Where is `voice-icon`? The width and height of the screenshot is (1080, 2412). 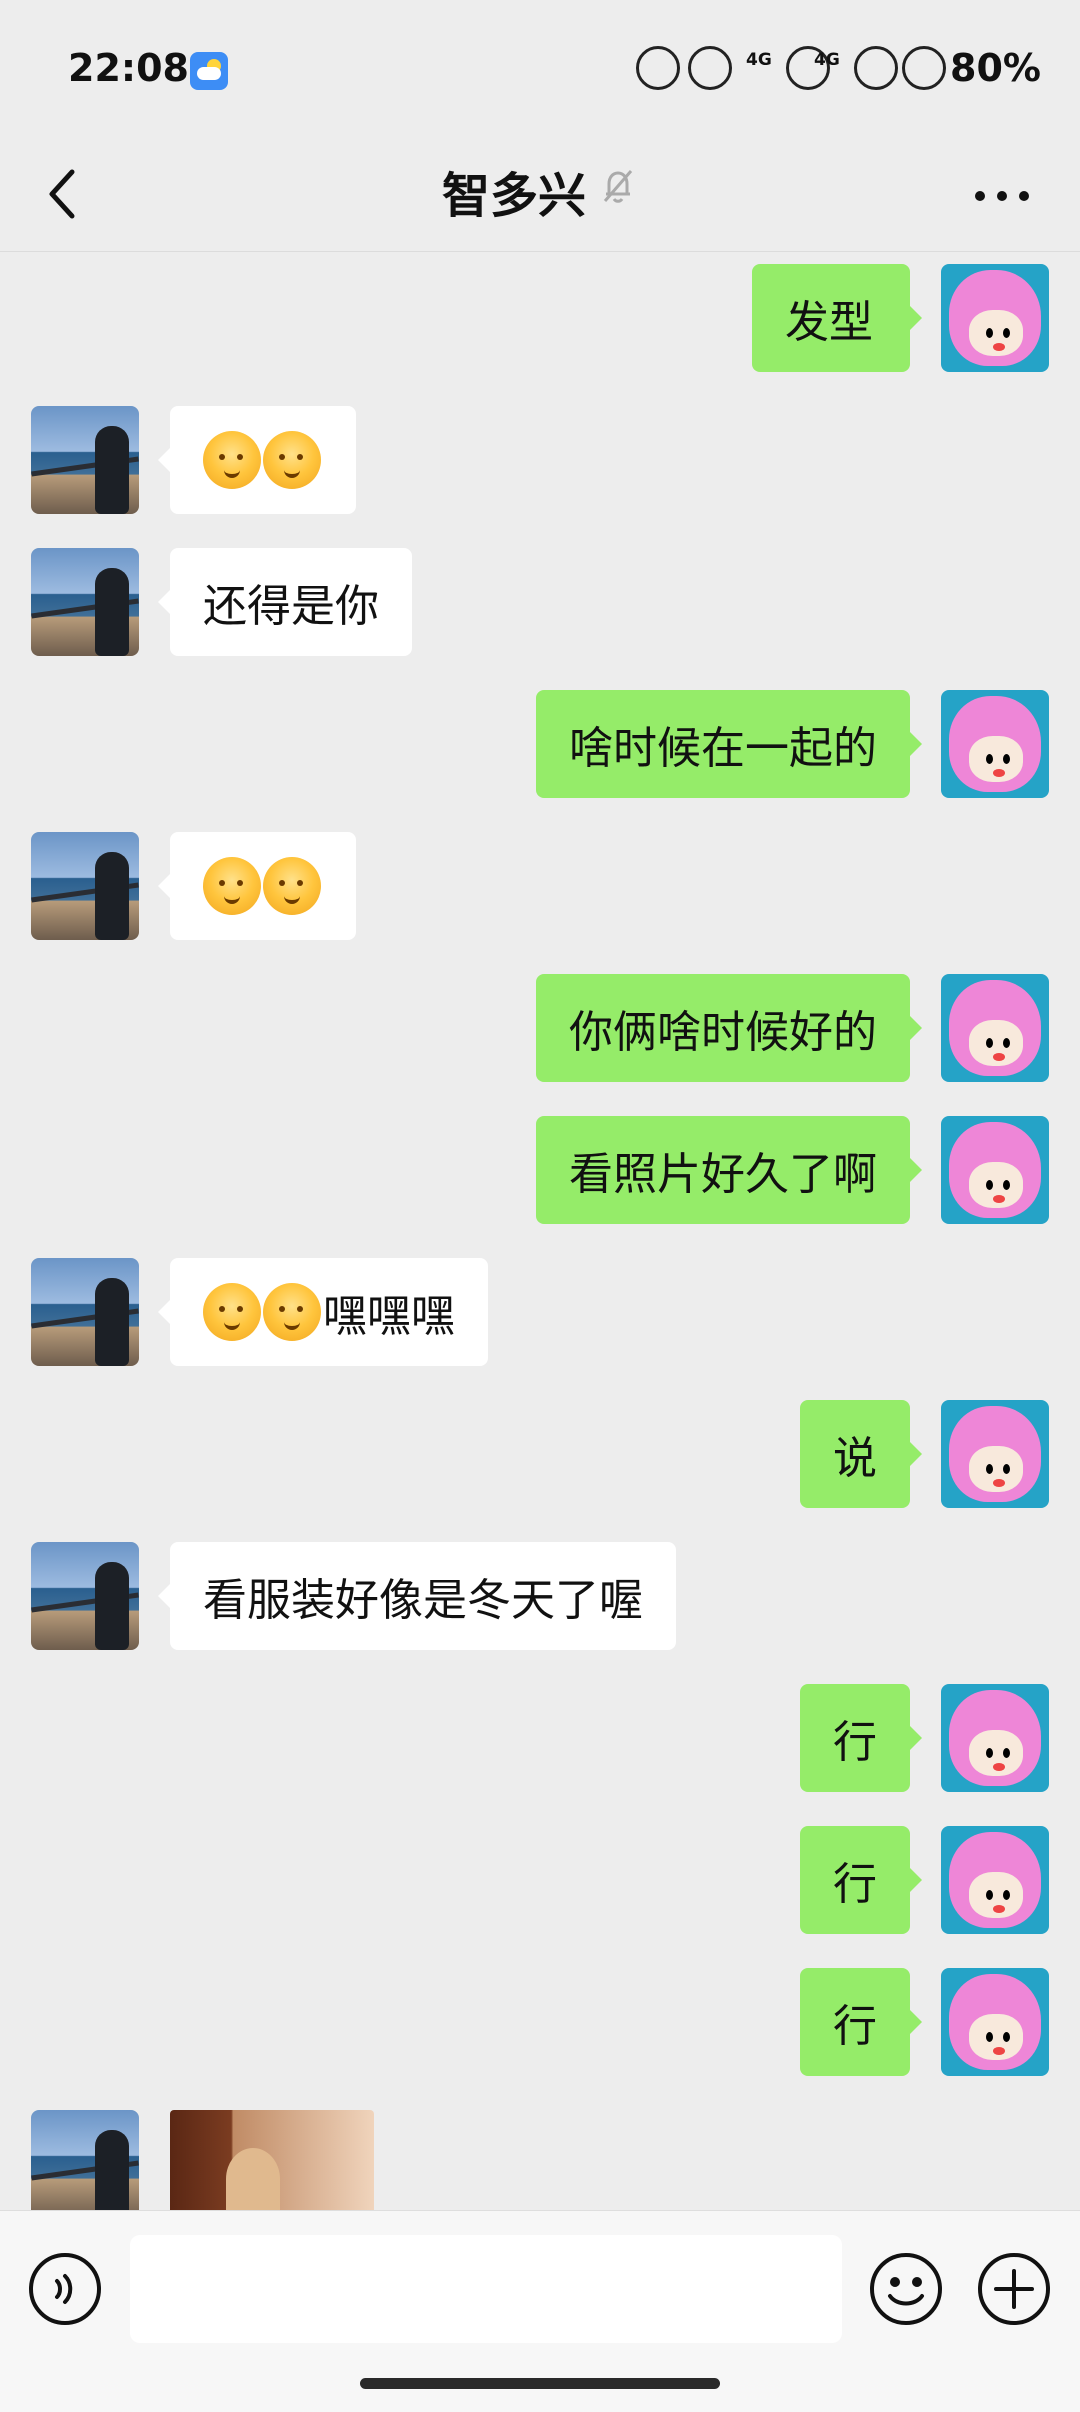
voice-icon is located at coordinates (65, 2289).